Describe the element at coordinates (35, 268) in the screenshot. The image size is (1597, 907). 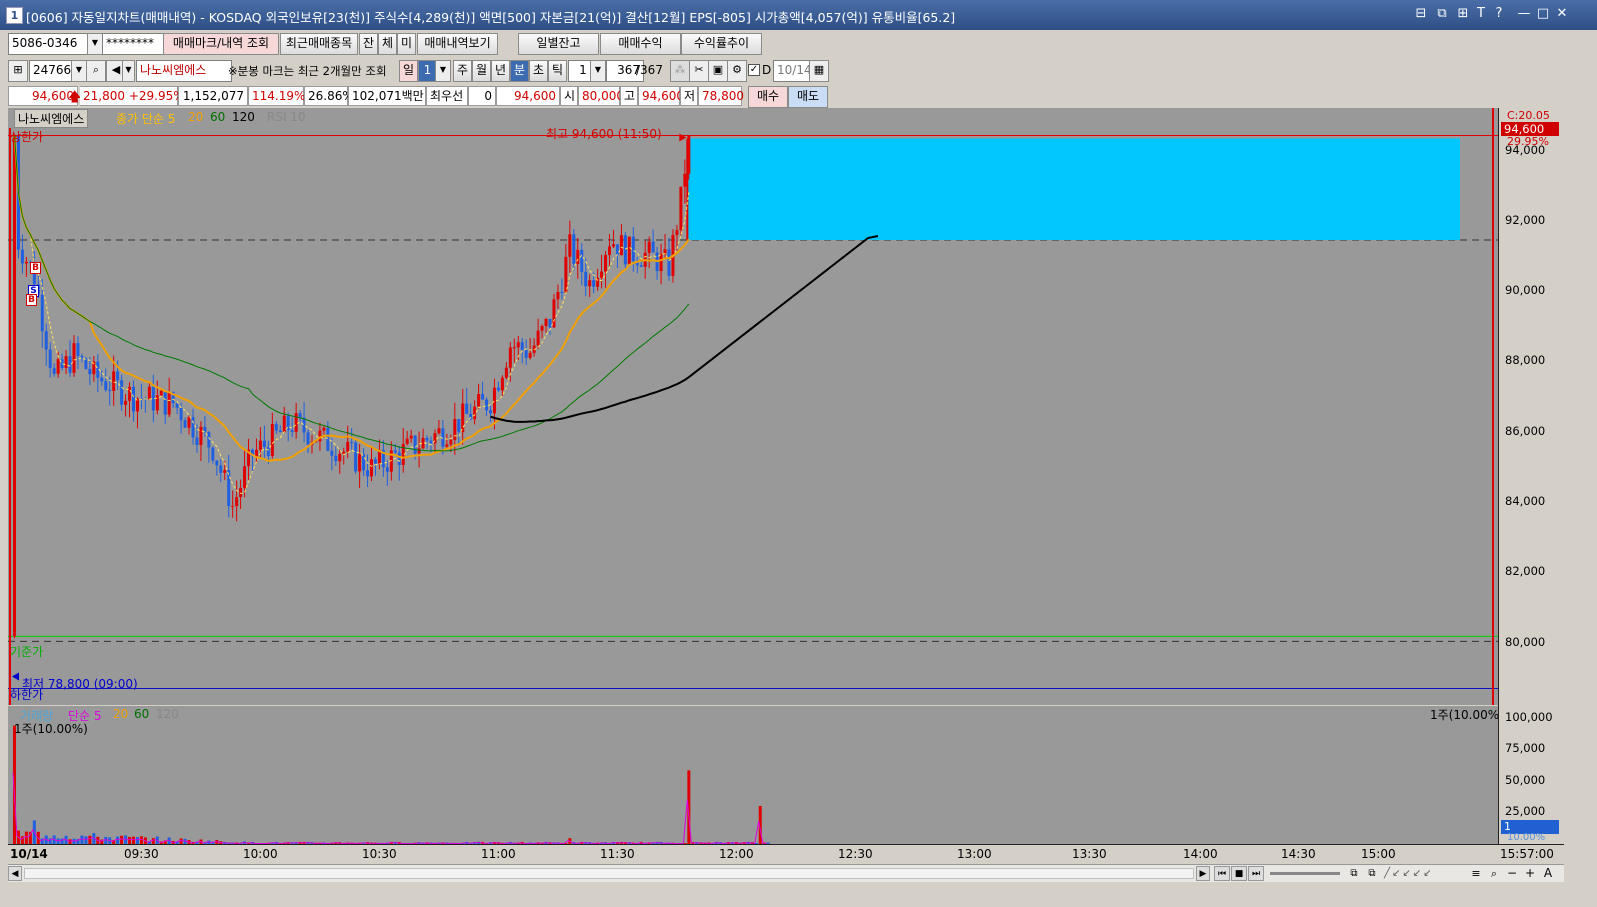
I see `buy-mark-badge: B` at that location.